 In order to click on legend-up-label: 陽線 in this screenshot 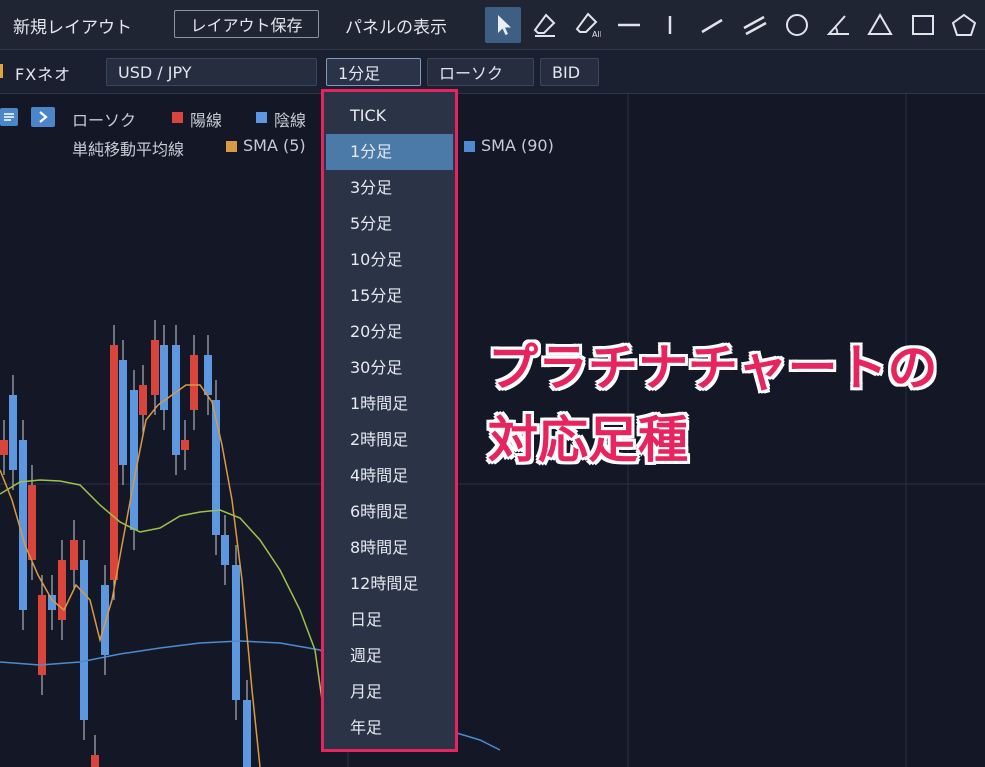, I will do `click(206, 120)`.